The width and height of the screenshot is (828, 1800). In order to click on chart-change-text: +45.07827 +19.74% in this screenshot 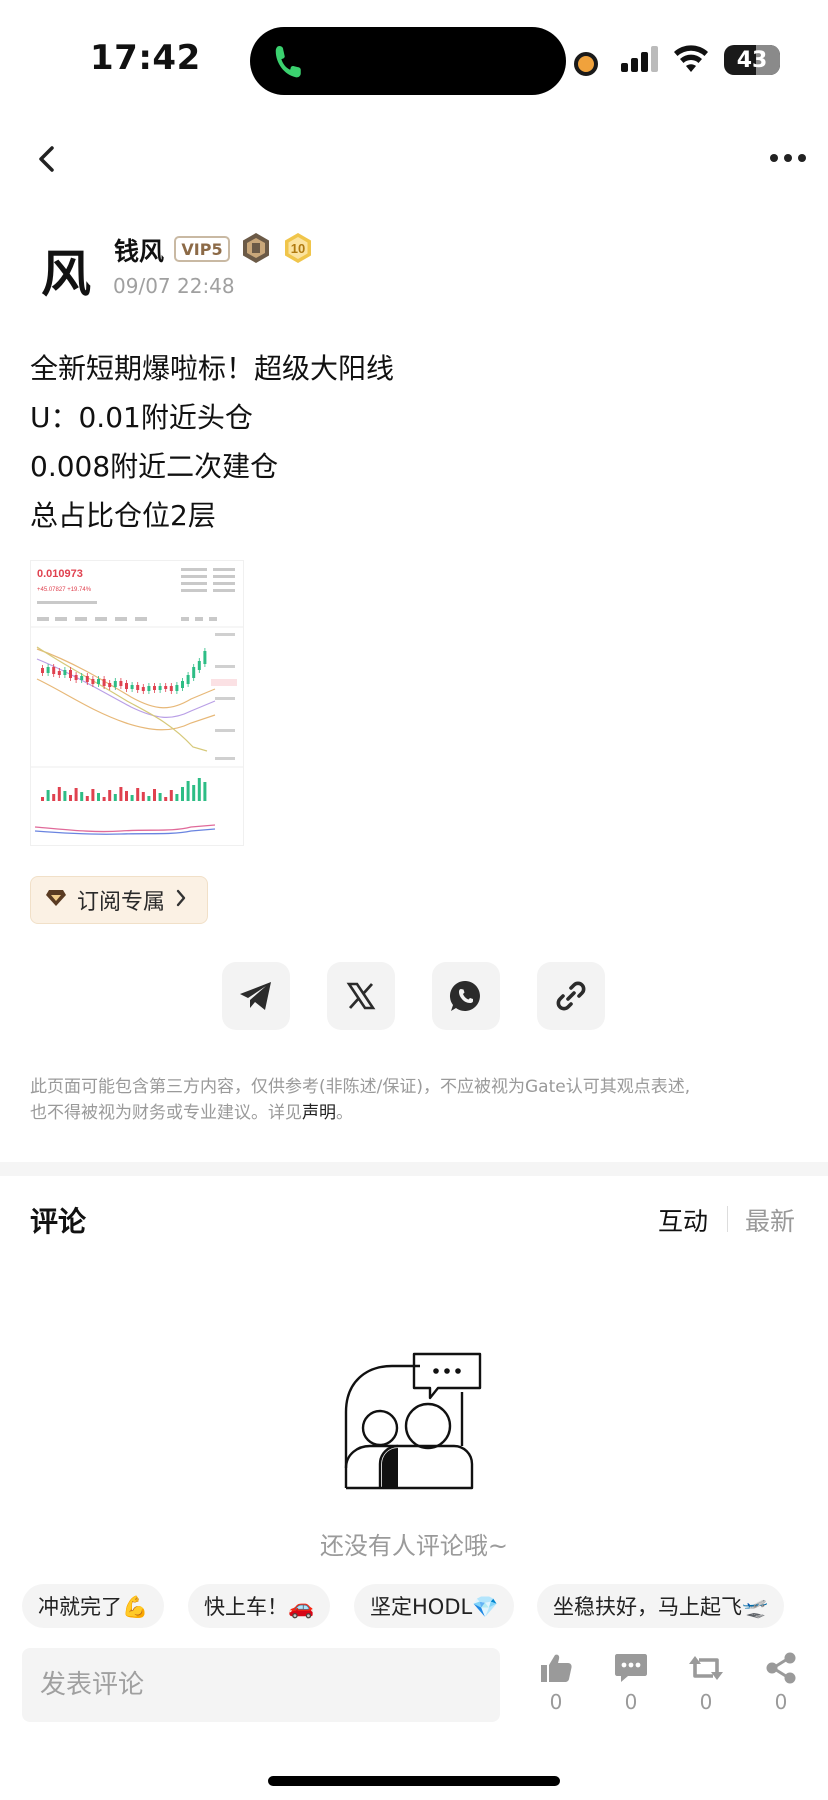, I will do `click(64, 590)`.